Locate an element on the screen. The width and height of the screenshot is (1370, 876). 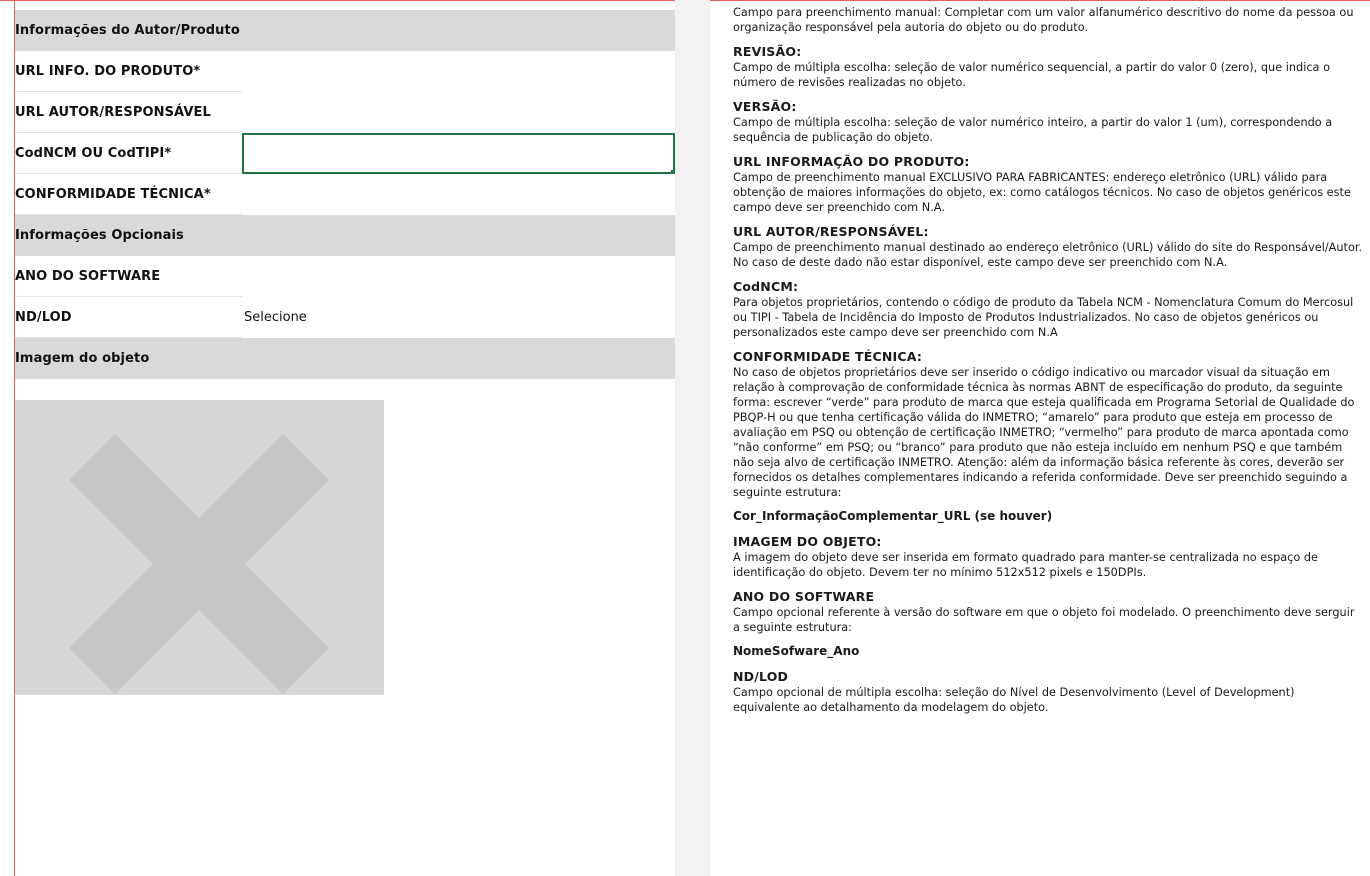
codncm-cell is located at coordinates (459, 154).